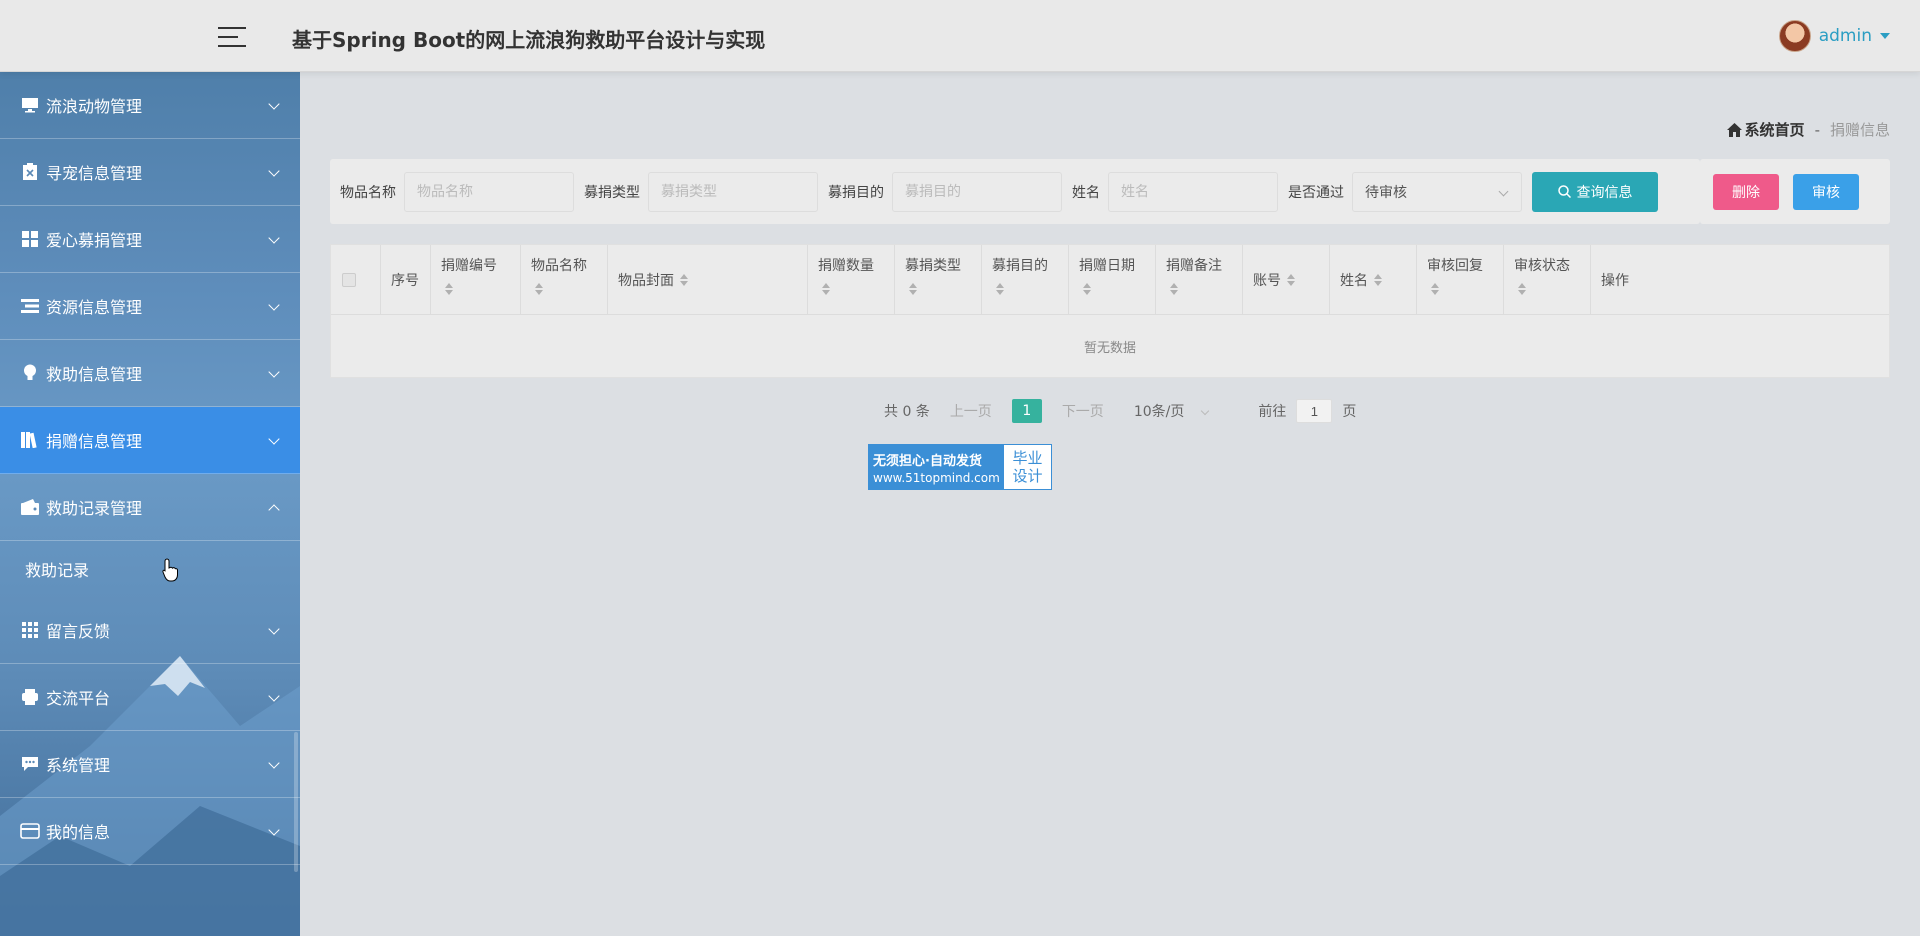 The height and width of the screenshot is (936, 1920). I want to click on select-all-checkbox, so click(349, 279).